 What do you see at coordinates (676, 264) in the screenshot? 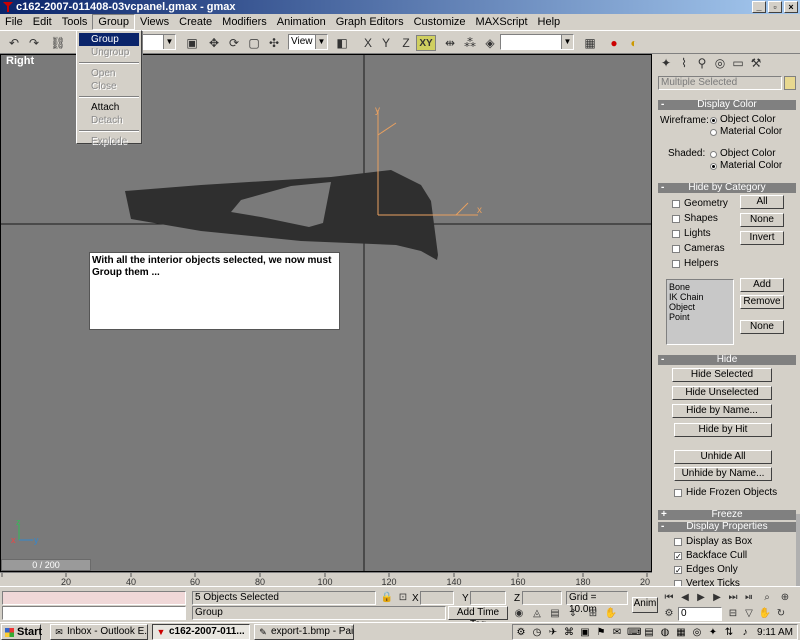
I see `helpers-checkbox` at bounding box center [676, 264].